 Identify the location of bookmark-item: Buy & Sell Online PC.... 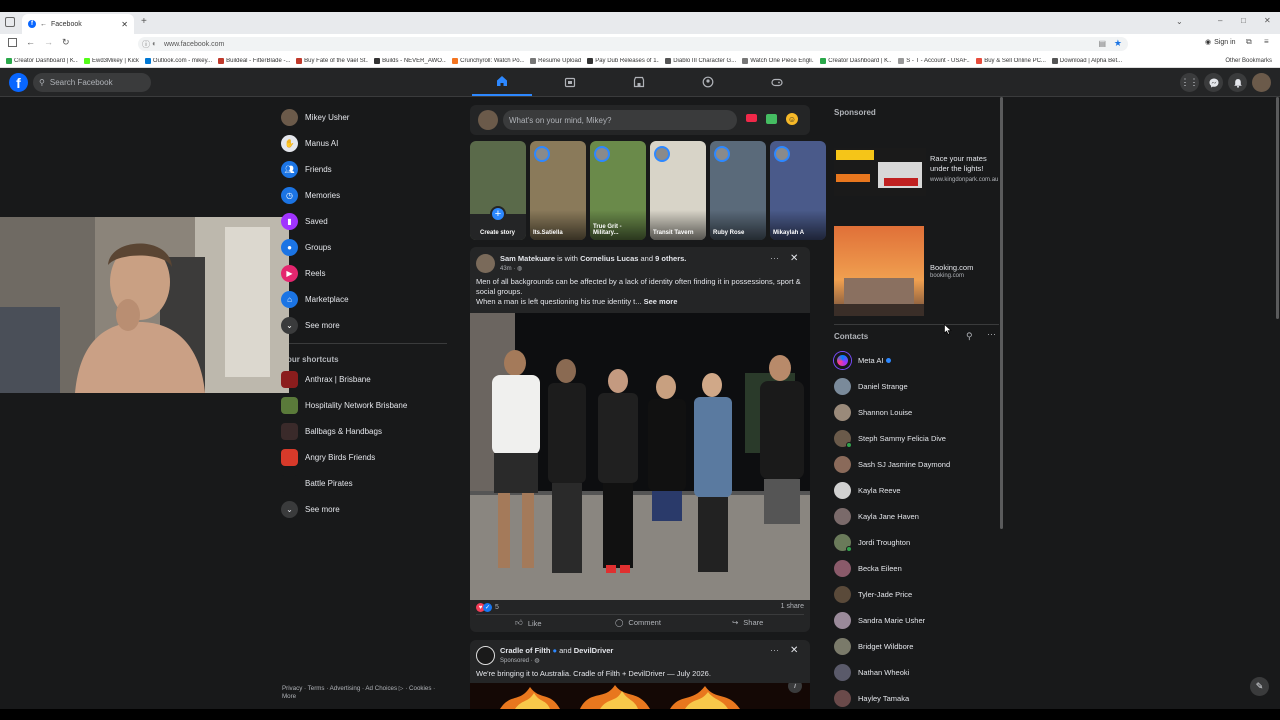
(1011, 60).